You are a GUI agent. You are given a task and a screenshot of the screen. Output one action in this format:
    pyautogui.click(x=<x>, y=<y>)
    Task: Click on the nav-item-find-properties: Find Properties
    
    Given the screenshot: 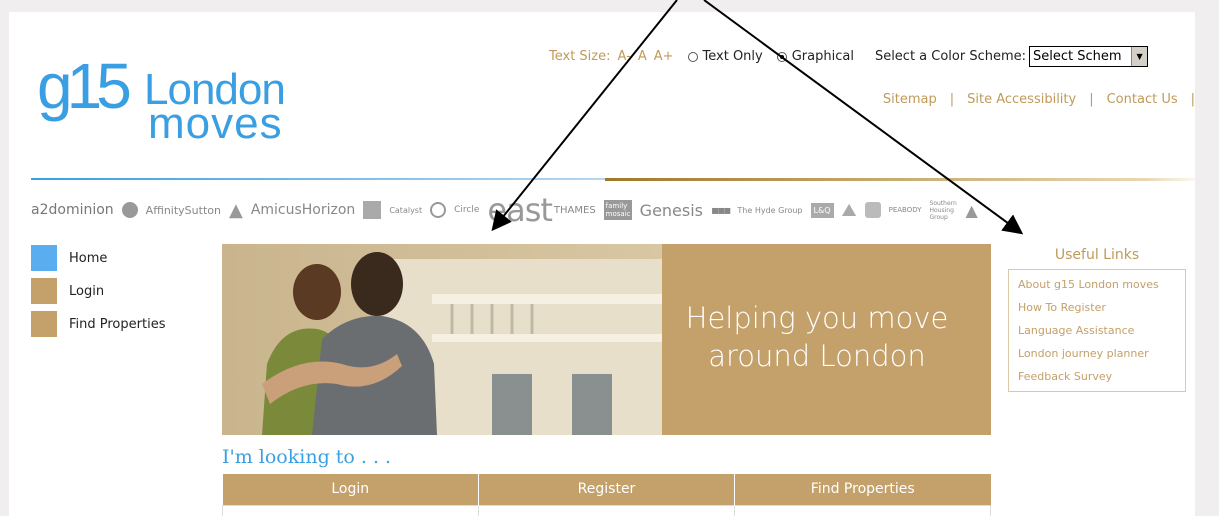 What is the action you would take?
    pyautogui.click(x=121, y=324)
    